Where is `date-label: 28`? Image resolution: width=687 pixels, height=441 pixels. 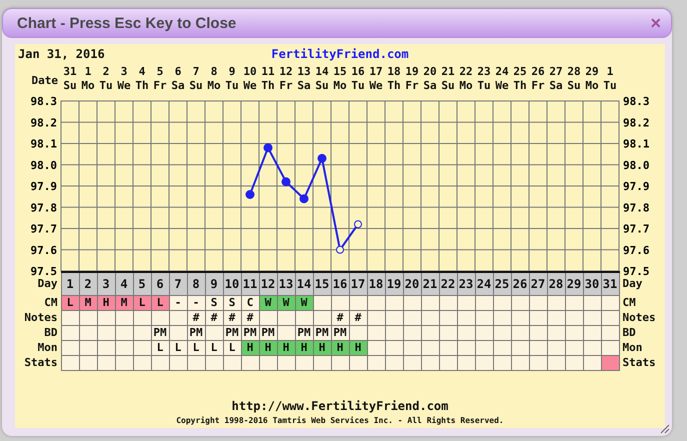
date-label: 28 is located at coordinates (574, 72).